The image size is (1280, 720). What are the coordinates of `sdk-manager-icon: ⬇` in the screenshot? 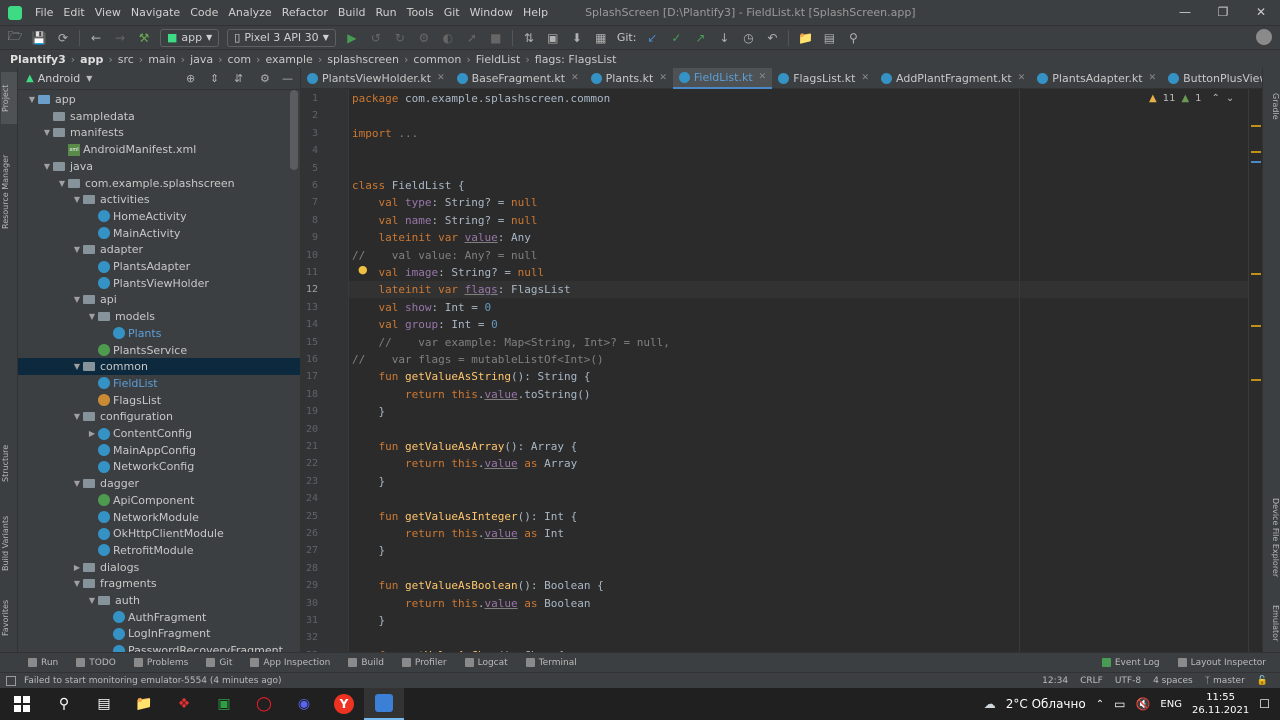 It's located at (577, 38).